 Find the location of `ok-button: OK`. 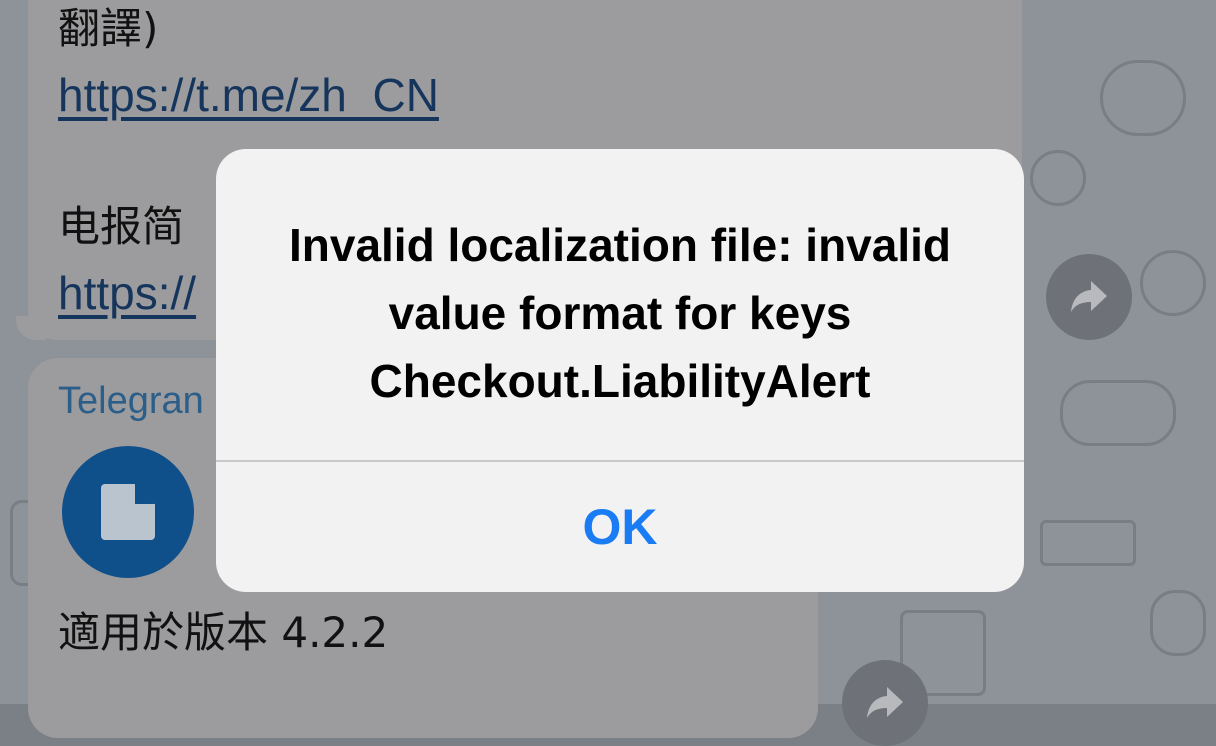

ok-button: OK is located at coordinates (620, 527).